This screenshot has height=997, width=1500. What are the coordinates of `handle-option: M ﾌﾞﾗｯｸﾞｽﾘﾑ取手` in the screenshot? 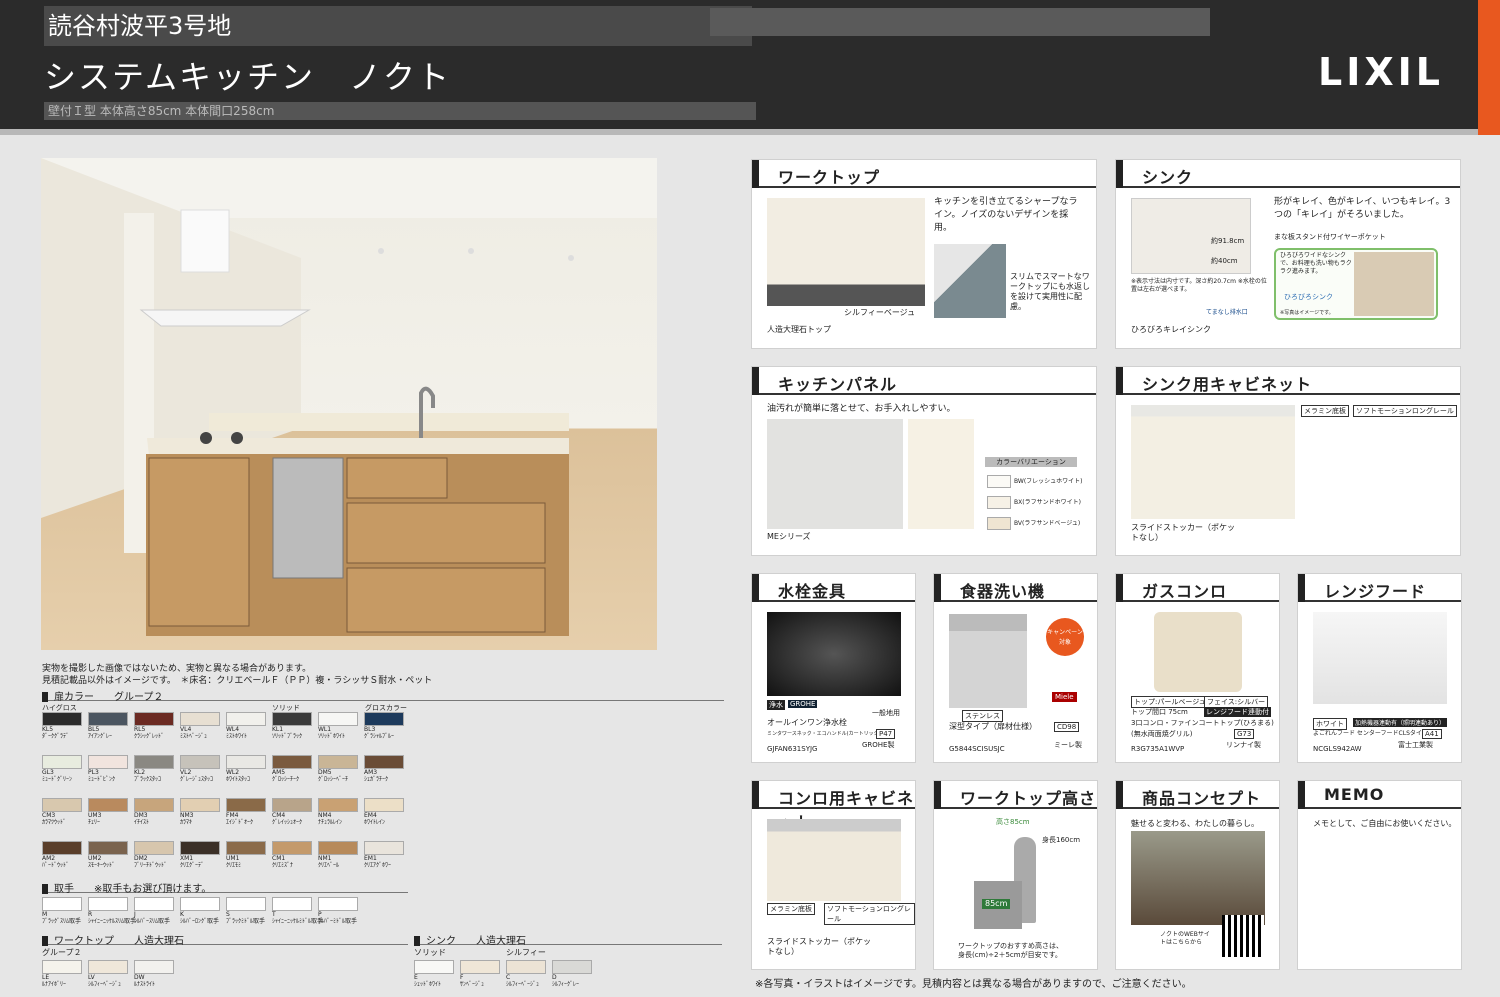 It's located at (62, 911).